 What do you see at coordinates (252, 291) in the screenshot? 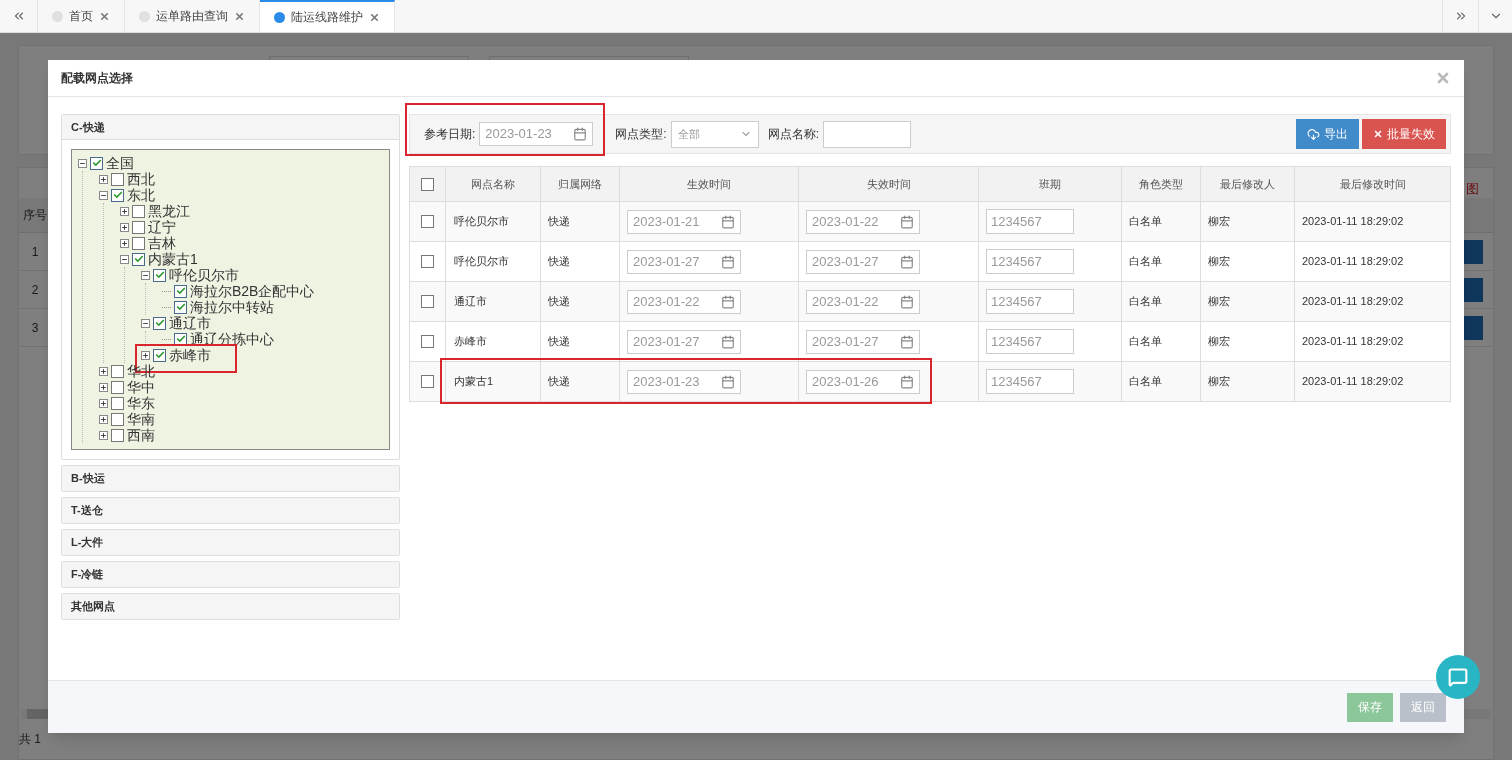
I see `tree-node-label: 海拉尔B2B企配中心` at bounding box center [252, 291].